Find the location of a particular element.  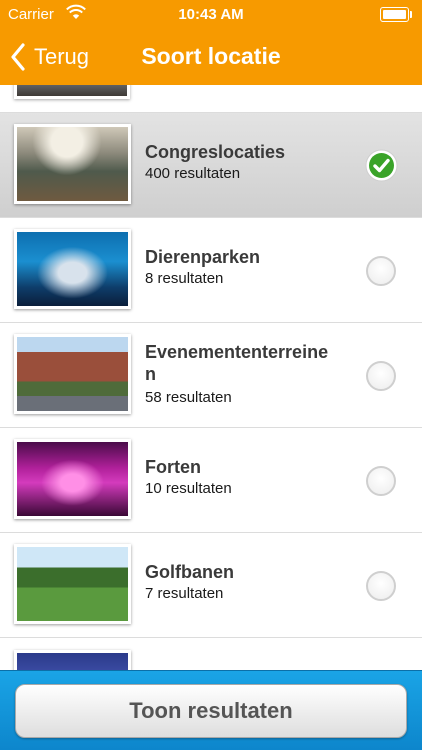

item-name: Evenemententerreine n is located at coordinates (237, 363).